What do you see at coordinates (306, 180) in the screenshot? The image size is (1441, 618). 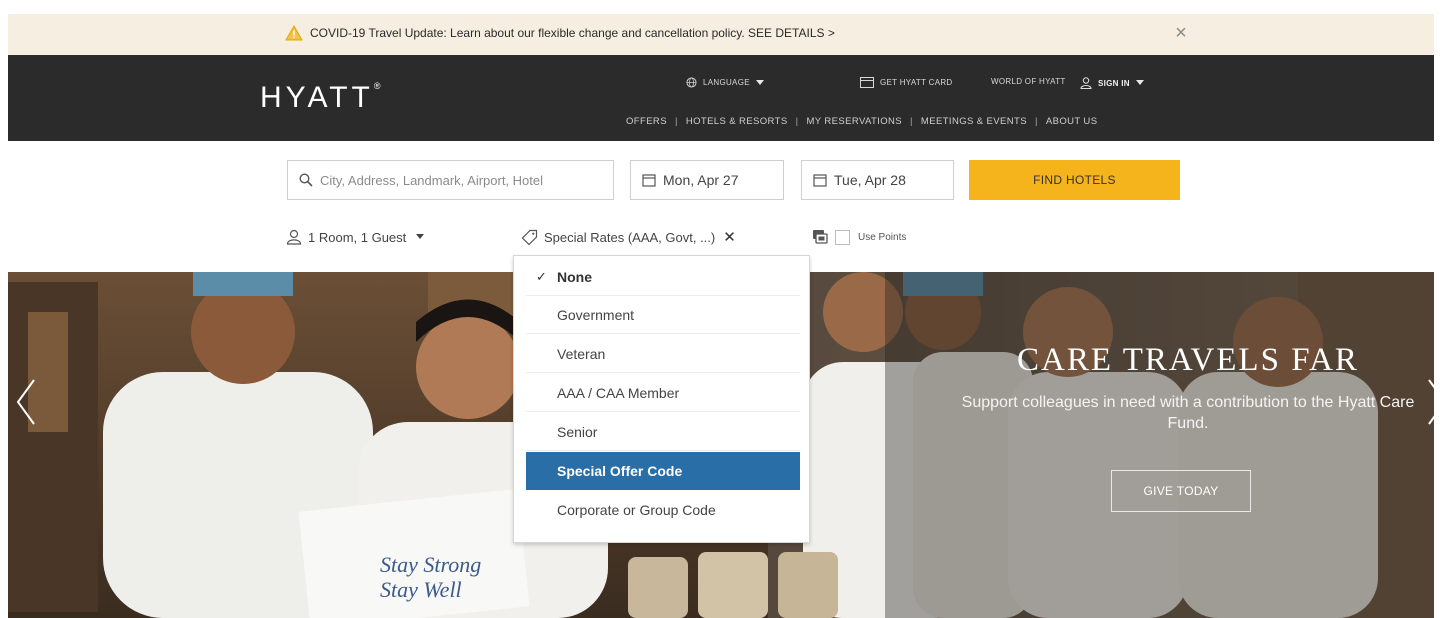 I see `search-icon` at bounding box center [306, 180].